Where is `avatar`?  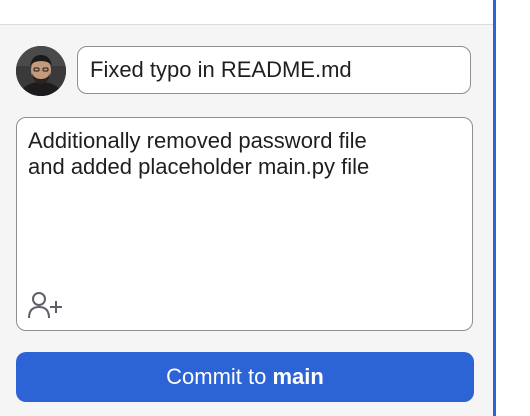
avatar is located at coordinates (41, 71).